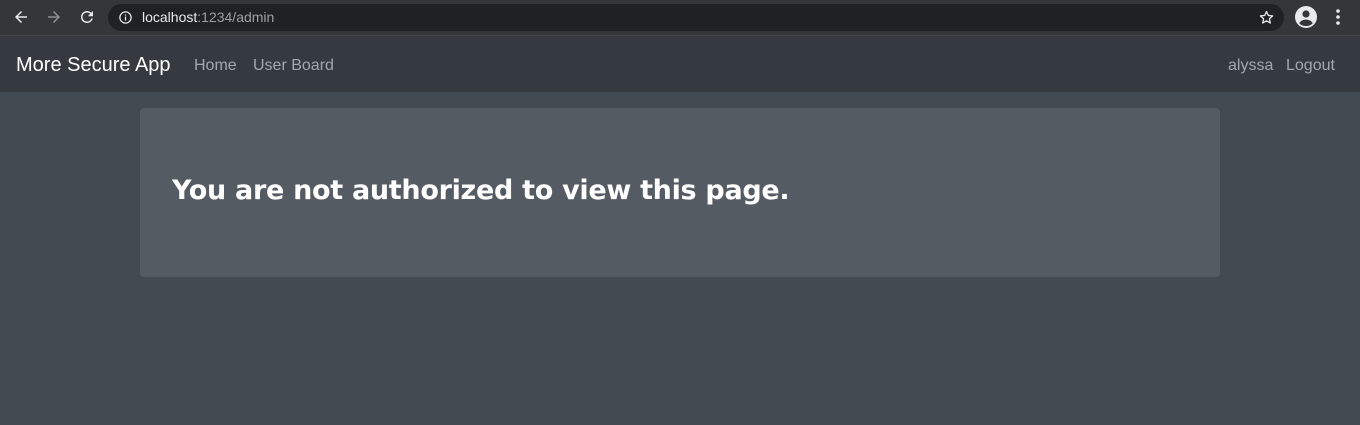  I want to click on forward-button, so click(54, 17).